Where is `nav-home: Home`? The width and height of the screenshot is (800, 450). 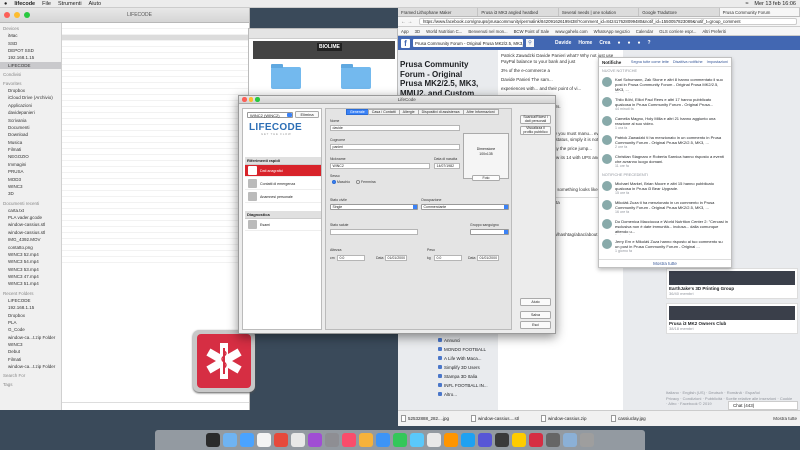 nav-home: Home is located at coordinates (585, 43).